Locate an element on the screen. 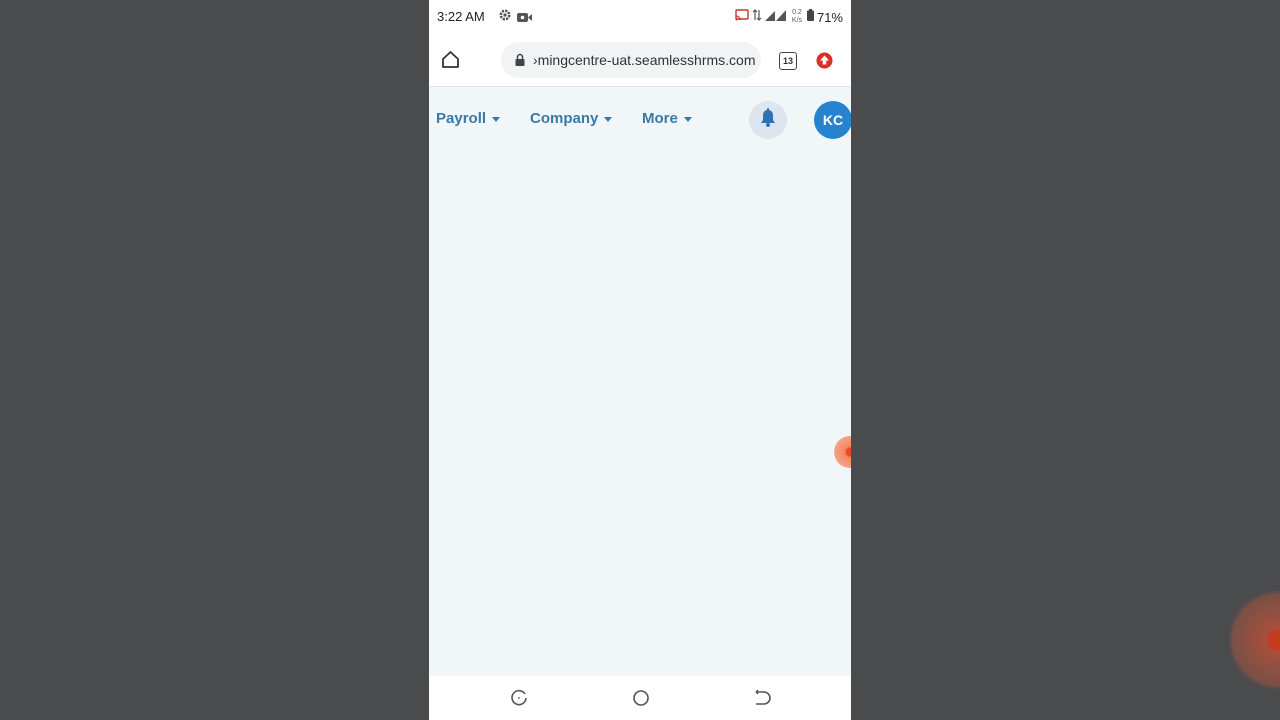  notifications-button is located at coordinates (768, 120).